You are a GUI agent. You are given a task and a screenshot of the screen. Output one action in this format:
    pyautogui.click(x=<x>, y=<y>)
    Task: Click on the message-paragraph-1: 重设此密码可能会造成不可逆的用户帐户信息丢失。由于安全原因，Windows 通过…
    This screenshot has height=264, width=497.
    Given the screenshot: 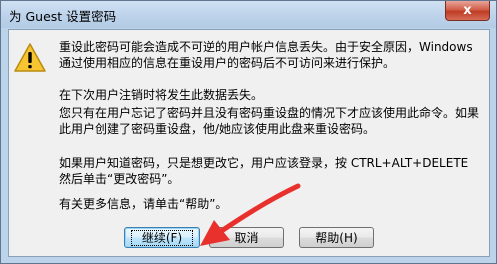 What is the action you would take?
    pyautogui.click(x=266, y=55)
    